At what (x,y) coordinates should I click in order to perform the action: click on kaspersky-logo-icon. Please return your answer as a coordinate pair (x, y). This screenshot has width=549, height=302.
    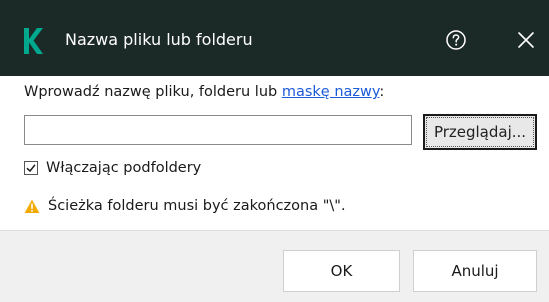
    Looking at the image, I should click on (33, 41).